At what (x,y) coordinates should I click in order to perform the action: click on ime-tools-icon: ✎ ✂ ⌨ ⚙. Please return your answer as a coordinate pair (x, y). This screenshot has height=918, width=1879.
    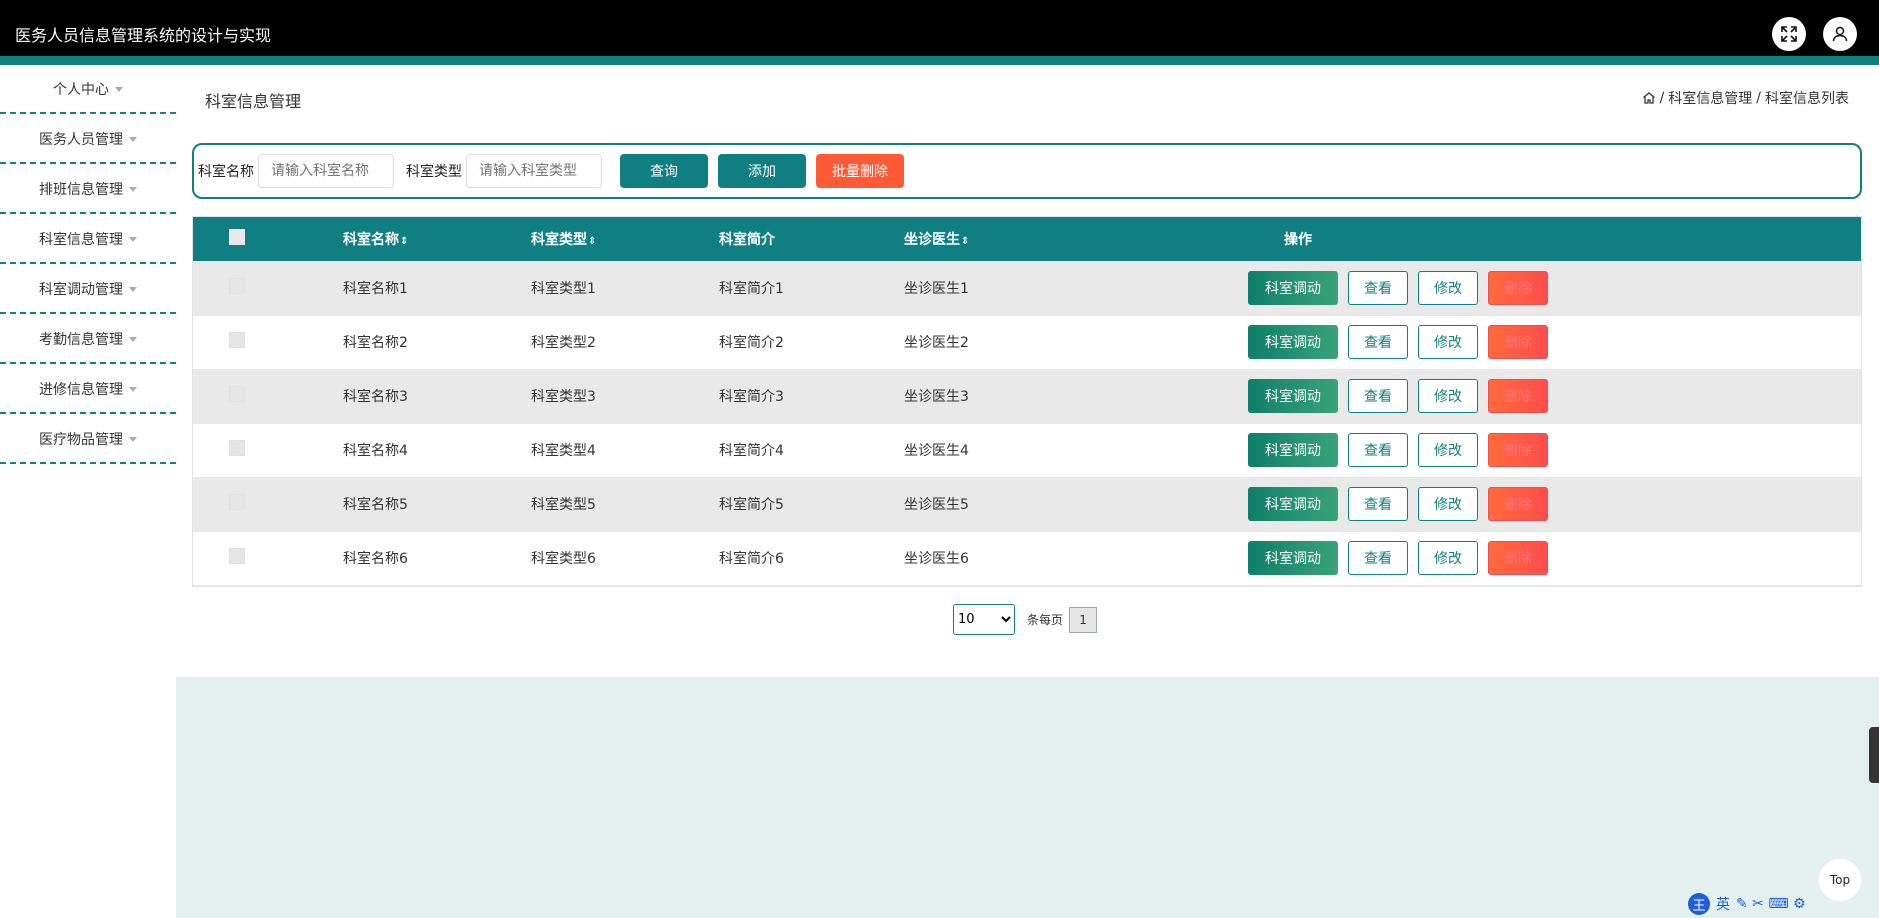
    Looking at the image, I should click on (1771, 904).